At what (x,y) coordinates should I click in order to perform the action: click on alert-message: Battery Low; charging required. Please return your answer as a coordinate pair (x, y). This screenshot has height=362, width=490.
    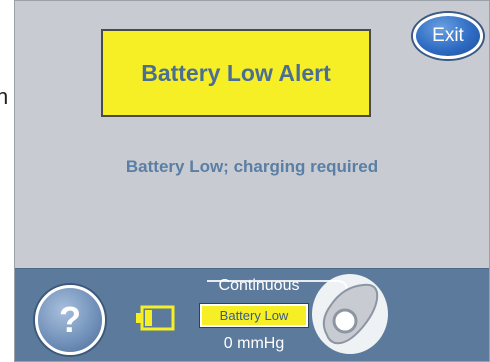
    Looking at the image, I should click on (252, 166).